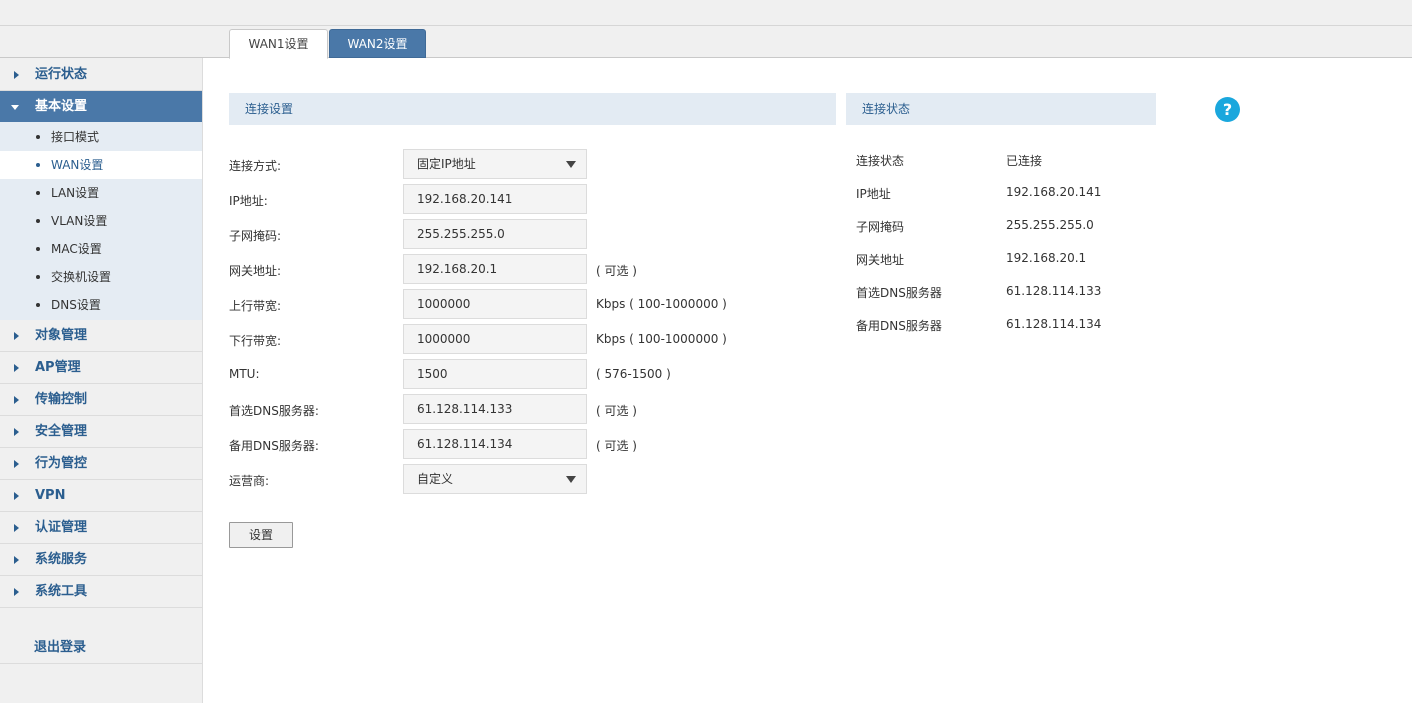 This screenshot has height=703, width=1412. What do you see at coordinates (255, 166) in the screenshot?
I see `connection-type-label: 连接方式:` at bounding box center [255, 166].